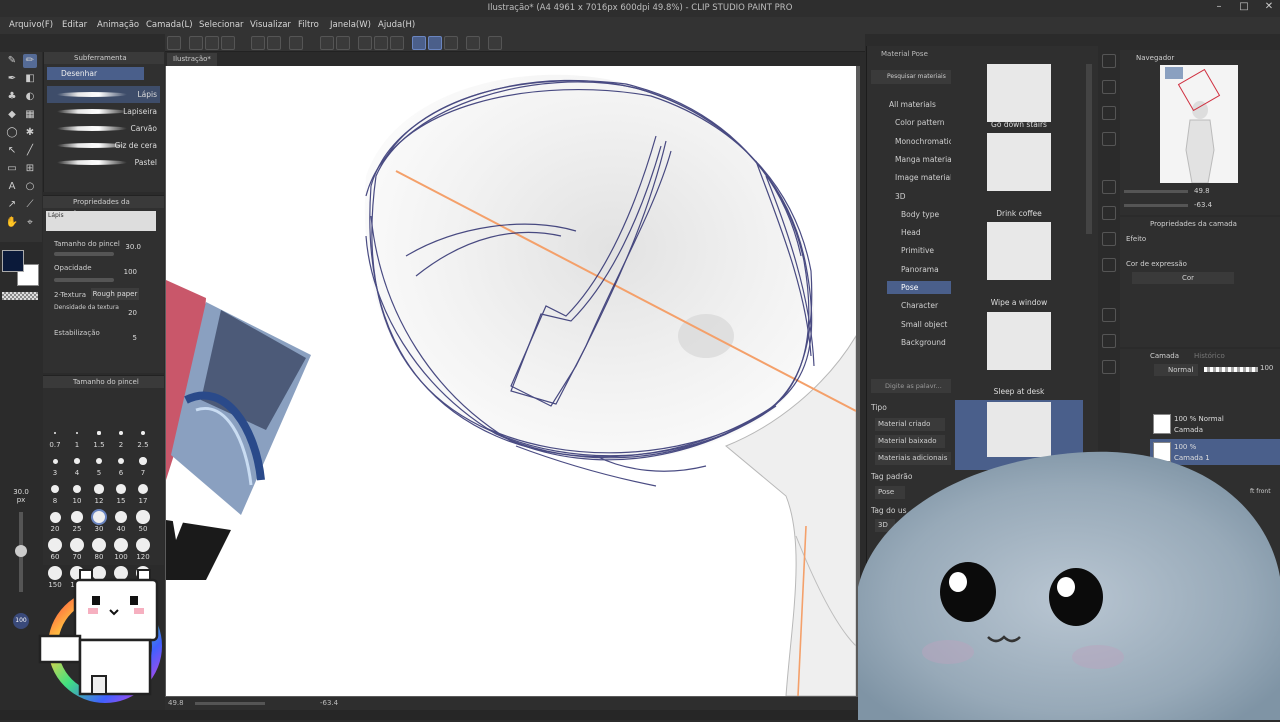  What do you see at coordinates (1019, 251) in the screenshot?
I see `material-thumb-window` at bounding box center [1019, 251].